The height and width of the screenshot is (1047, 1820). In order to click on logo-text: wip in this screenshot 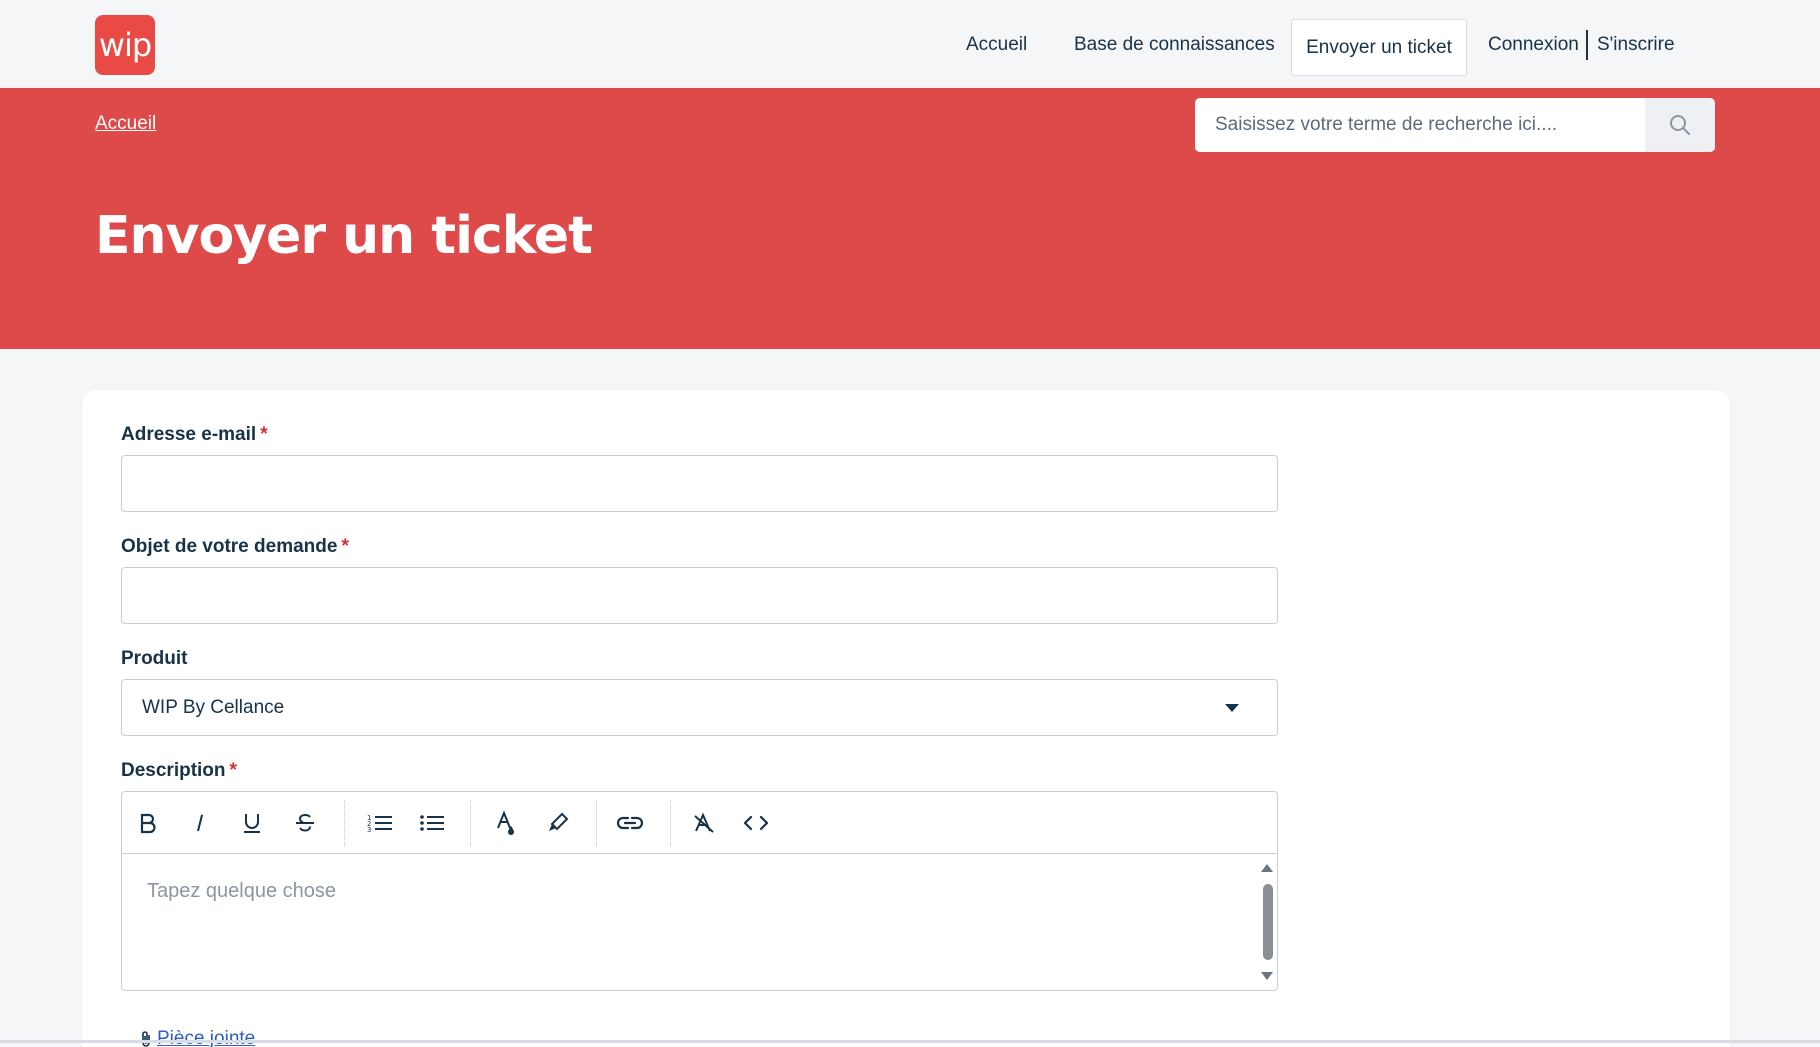, I will do `click(125, 45)`.